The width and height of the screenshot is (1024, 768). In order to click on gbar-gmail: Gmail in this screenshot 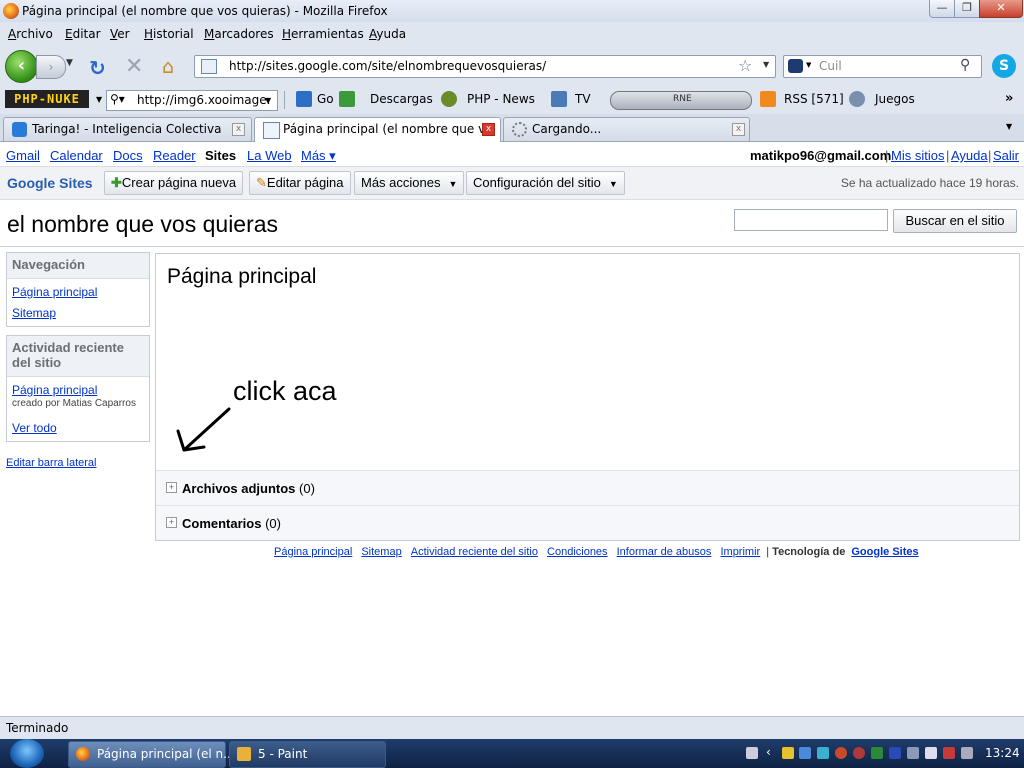, I will do `click(23, 155)`.